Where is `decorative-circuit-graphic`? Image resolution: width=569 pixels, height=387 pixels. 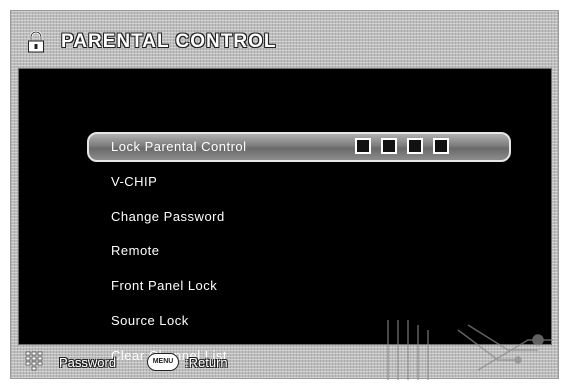
decorative-circuit-graphic is located at coordinates (470, 350).